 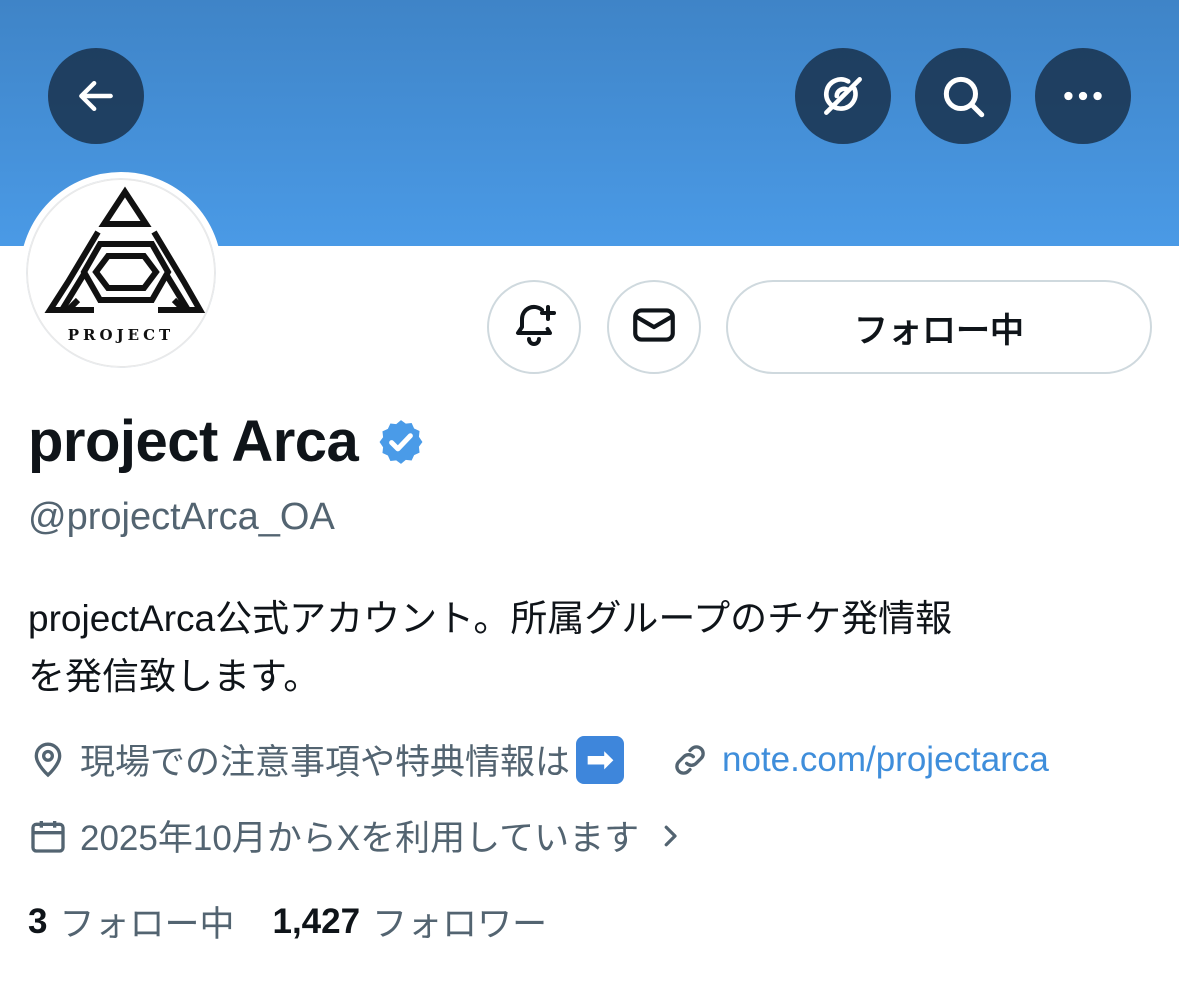 What do you see at coordinates (460, 924) in the screenshot?
I see `followers-label: フォロワー` at bounding box center [460, 924].